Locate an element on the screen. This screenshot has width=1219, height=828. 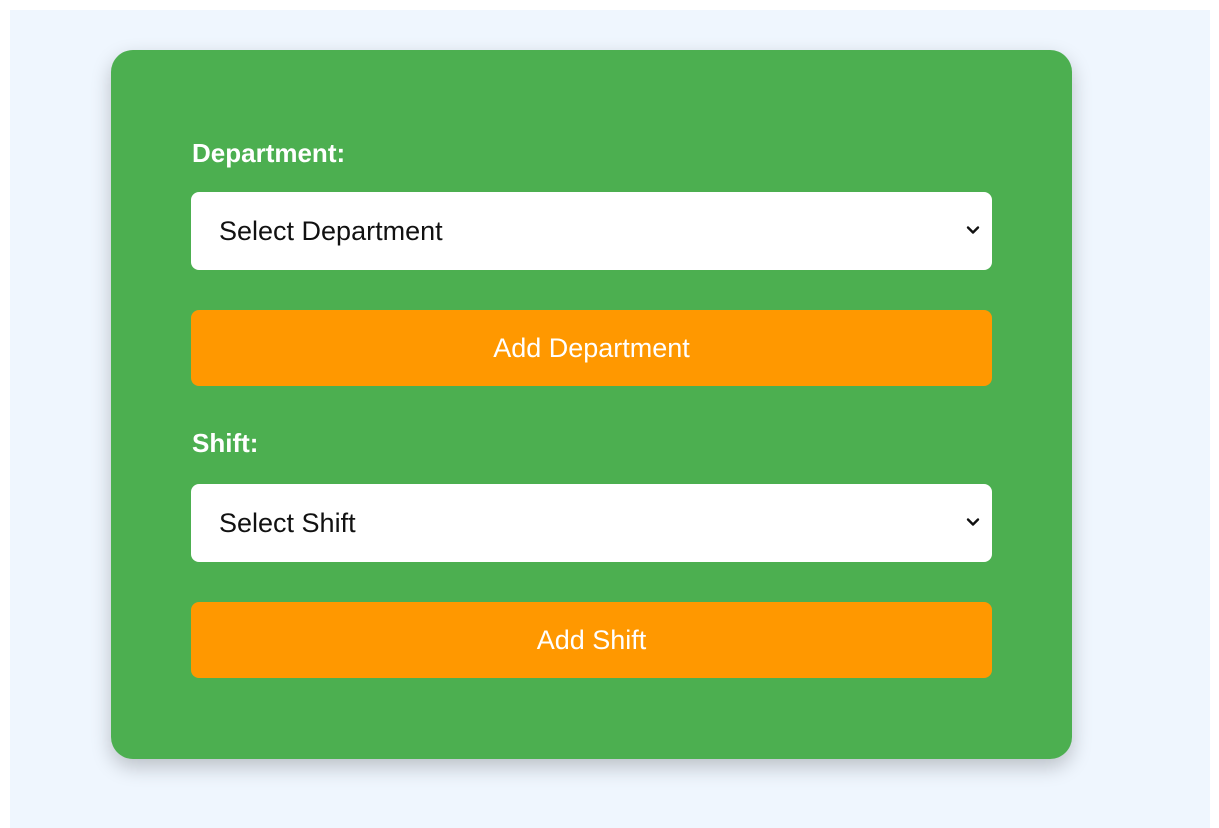
department-select: Select Department is located at coordinates (591, 231).